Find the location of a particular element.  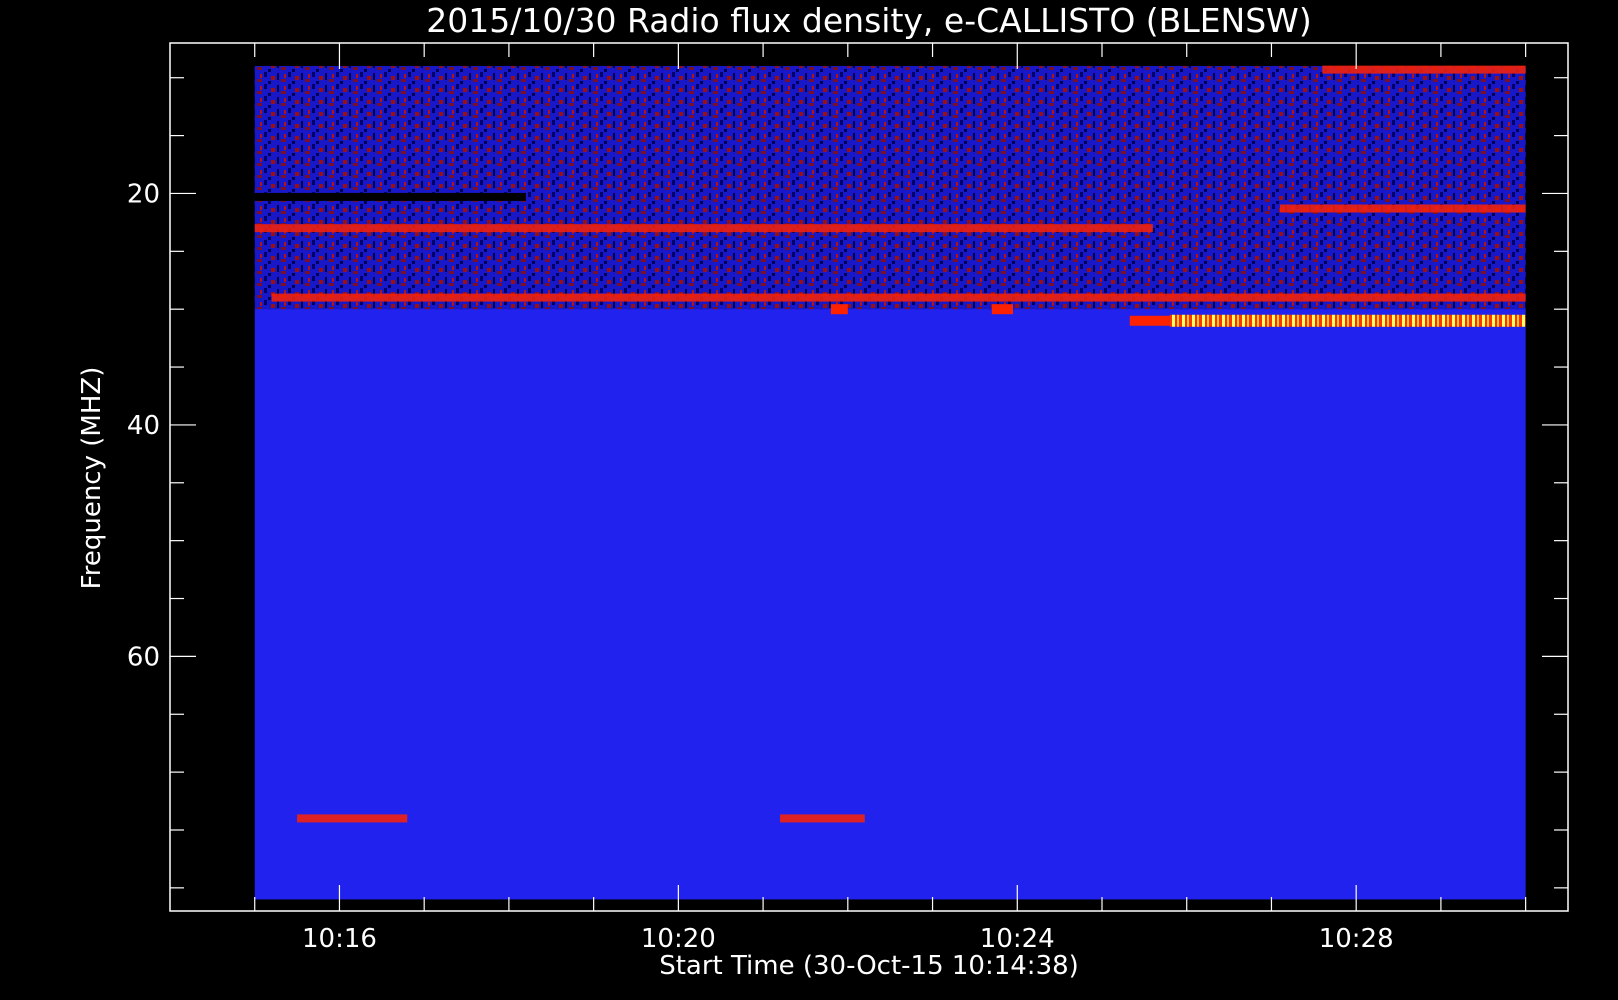

y-axis-label: Frequency (MHZ) is located at coordinates (92, 478).